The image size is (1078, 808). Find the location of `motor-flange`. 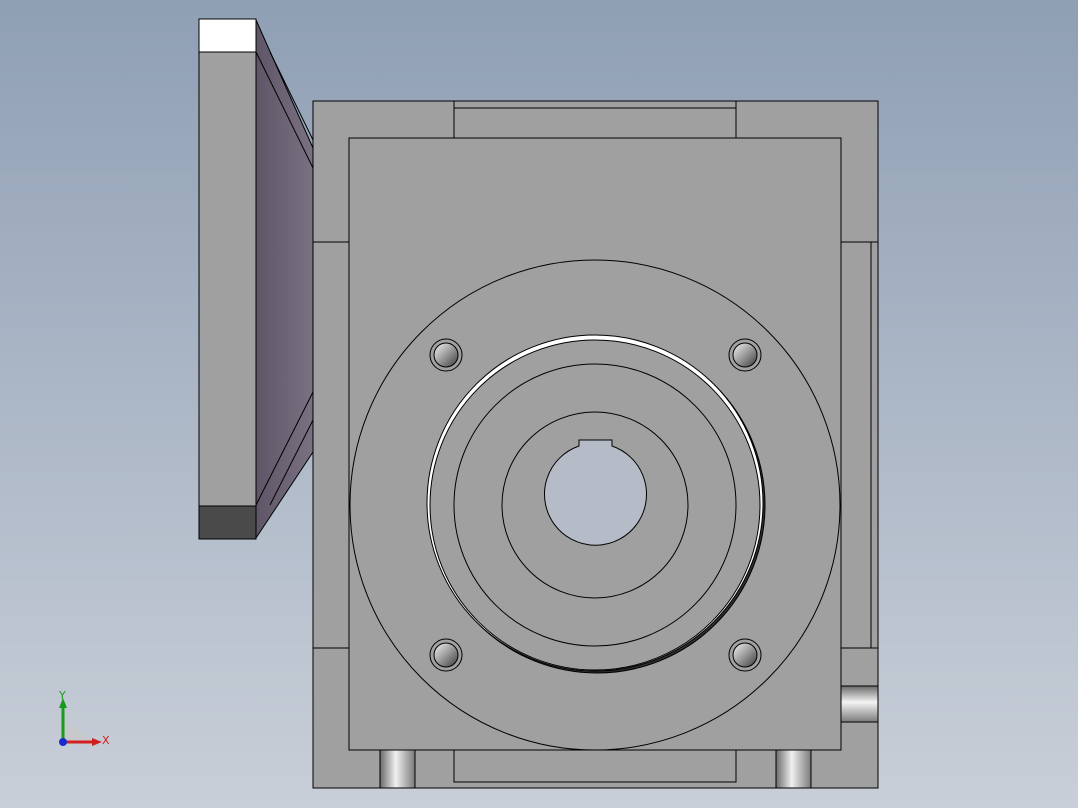

motor-flange is located at coordinates (227, 279).